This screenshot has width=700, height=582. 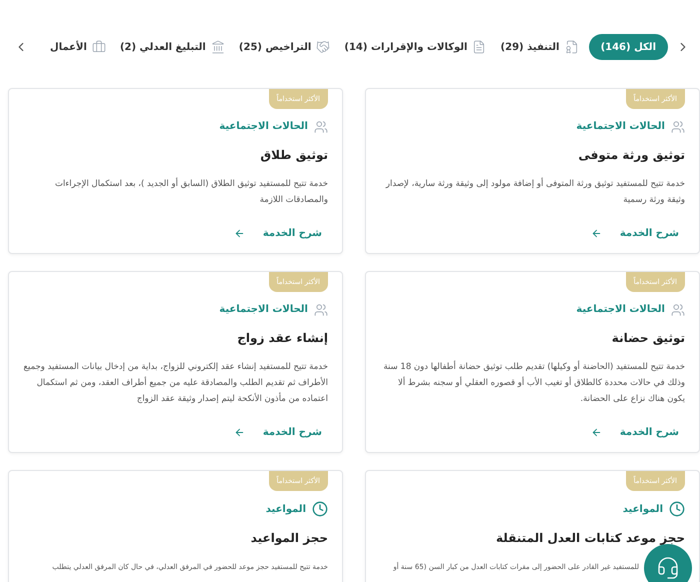 I want to click on document-badge-icon, so click(x=571, y=47).